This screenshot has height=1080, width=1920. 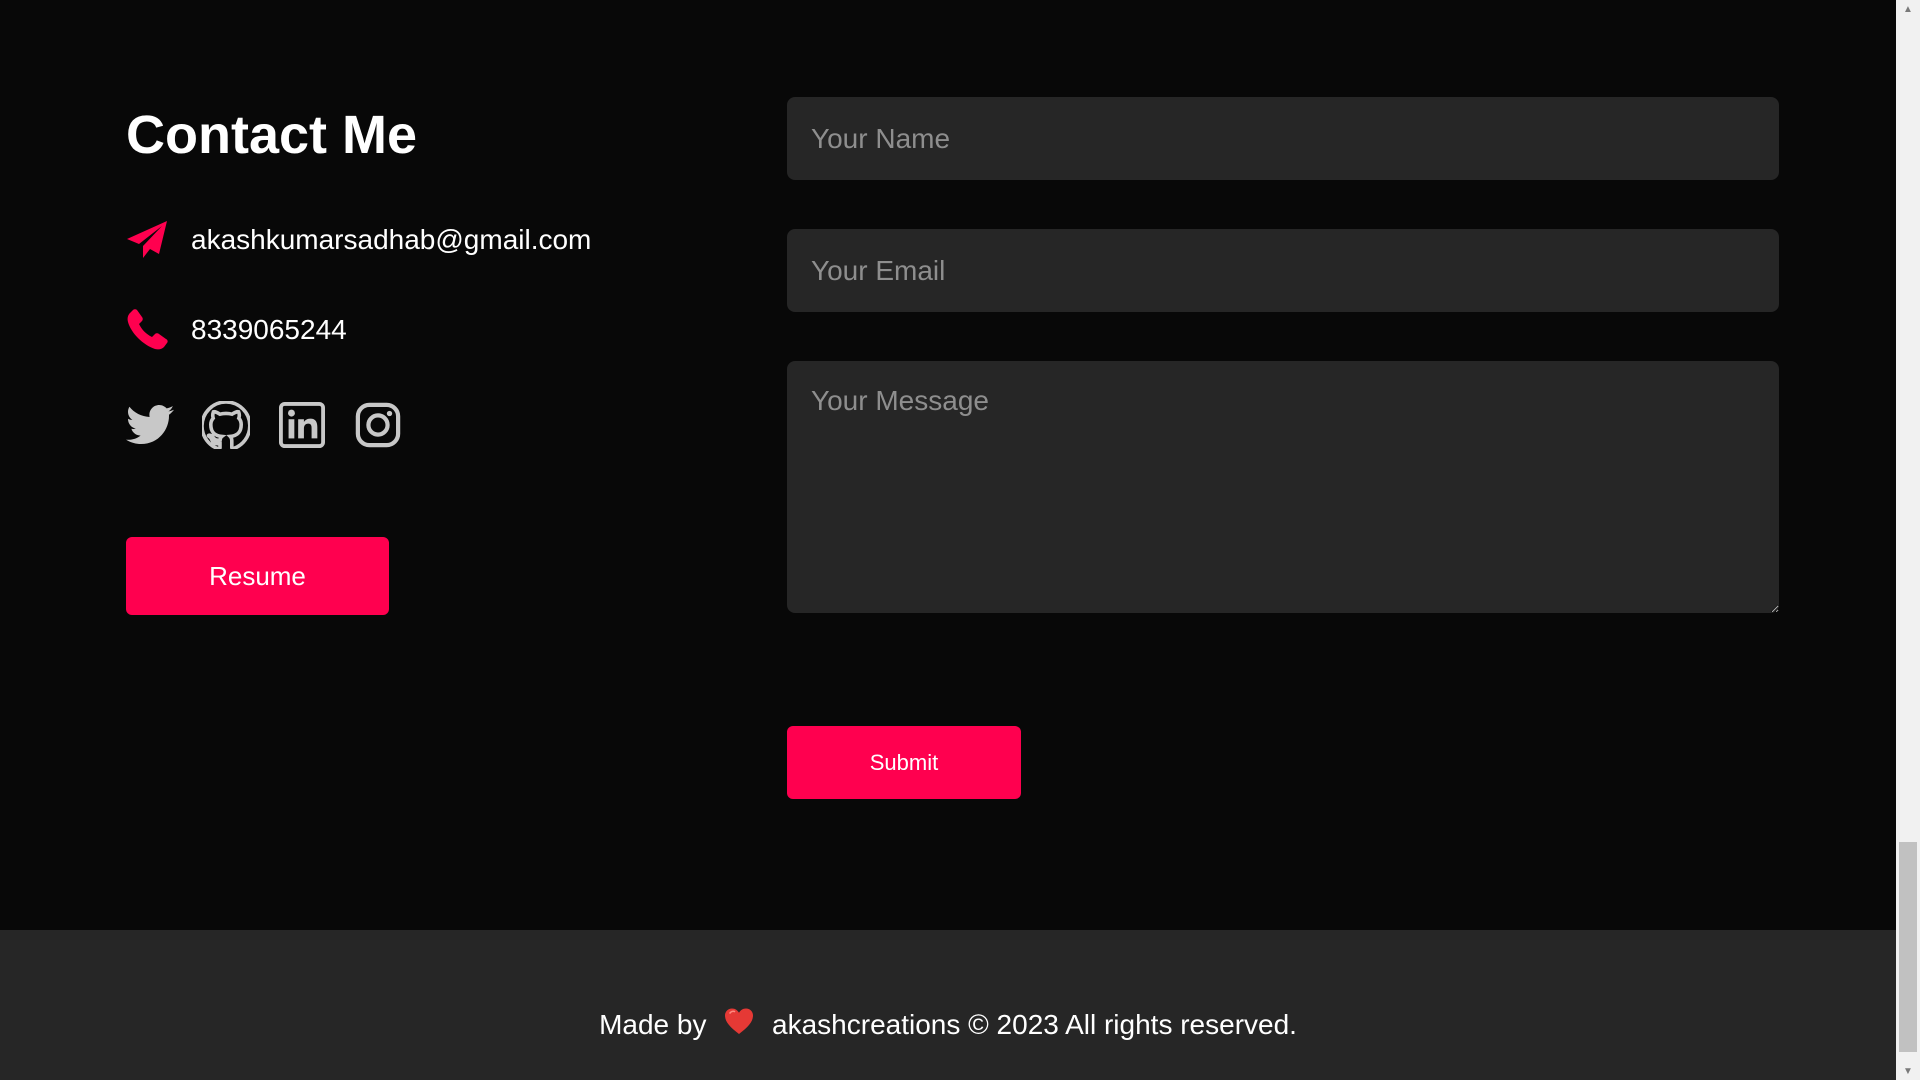 What do you see at coordinates (302, 425) in the screenshot?
I see `linkedin-icon` at bounding box center [302, 425].